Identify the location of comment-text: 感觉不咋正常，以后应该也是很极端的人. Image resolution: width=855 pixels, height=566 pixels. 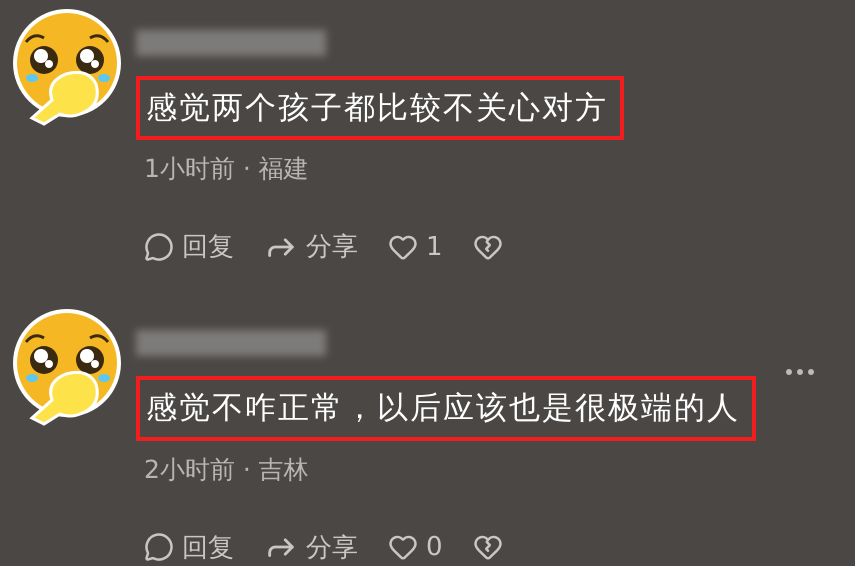
(446, 408).